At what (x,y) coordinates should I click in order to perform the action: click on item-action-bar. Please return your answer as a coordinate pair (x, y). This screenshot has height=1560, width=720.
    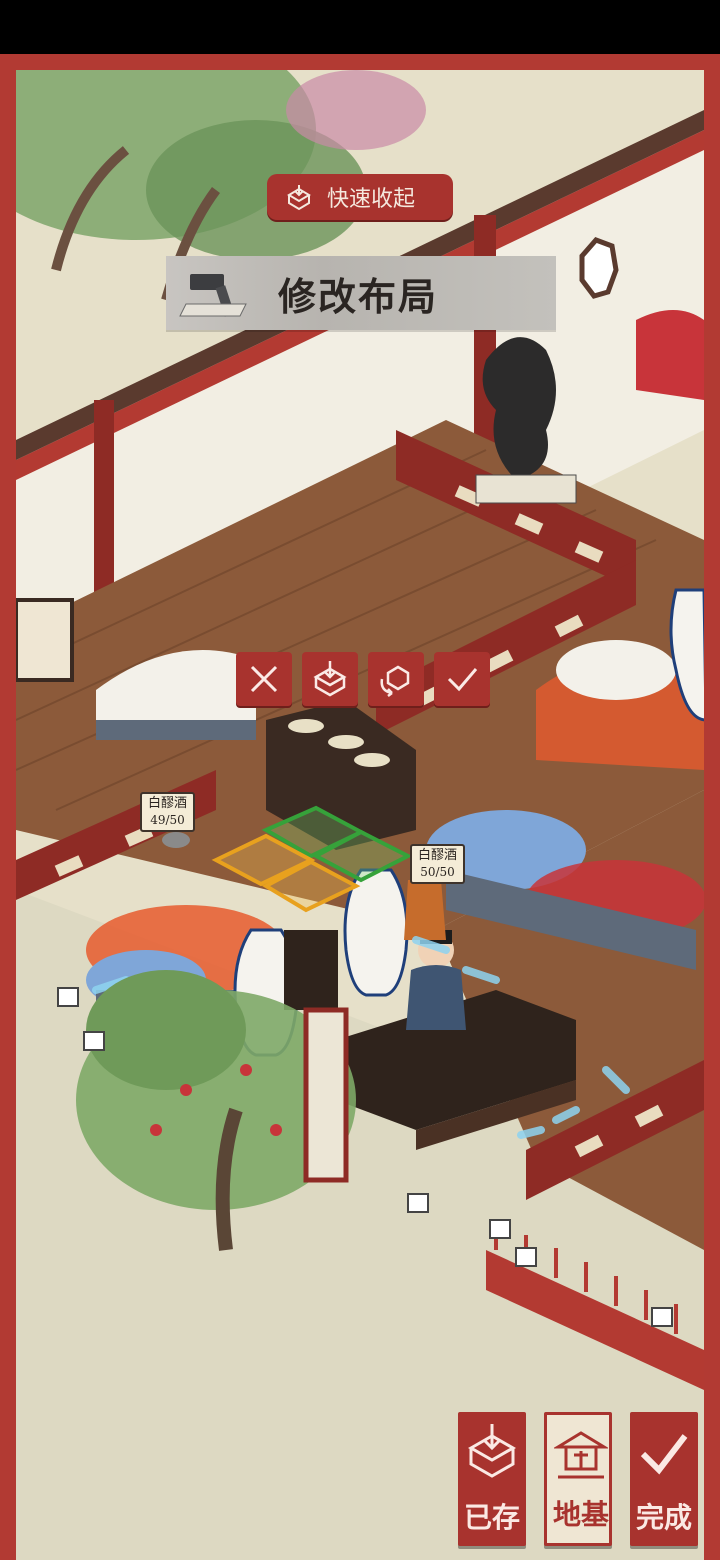
    Looking at the image, I should click on (363, 679).